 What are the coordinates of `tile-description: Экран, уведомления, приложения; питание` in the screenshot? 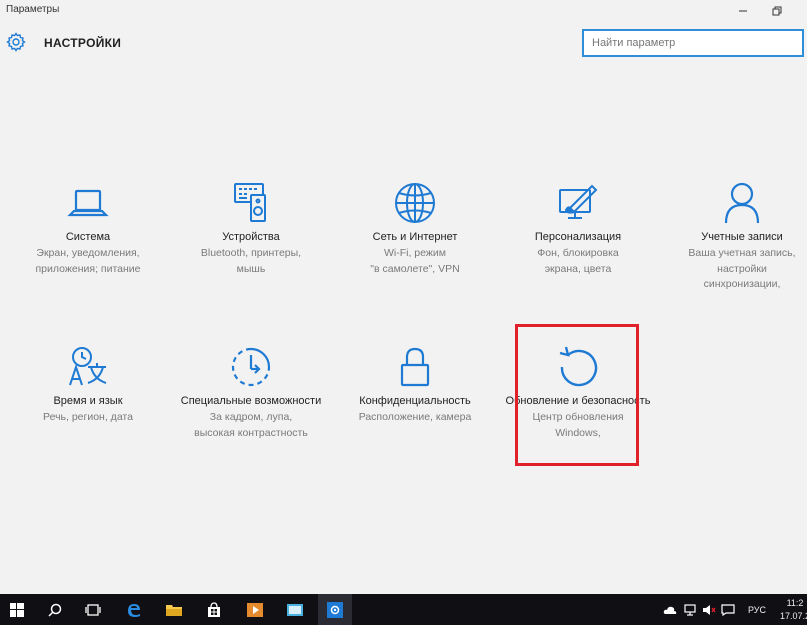 It's located at (88, 260).